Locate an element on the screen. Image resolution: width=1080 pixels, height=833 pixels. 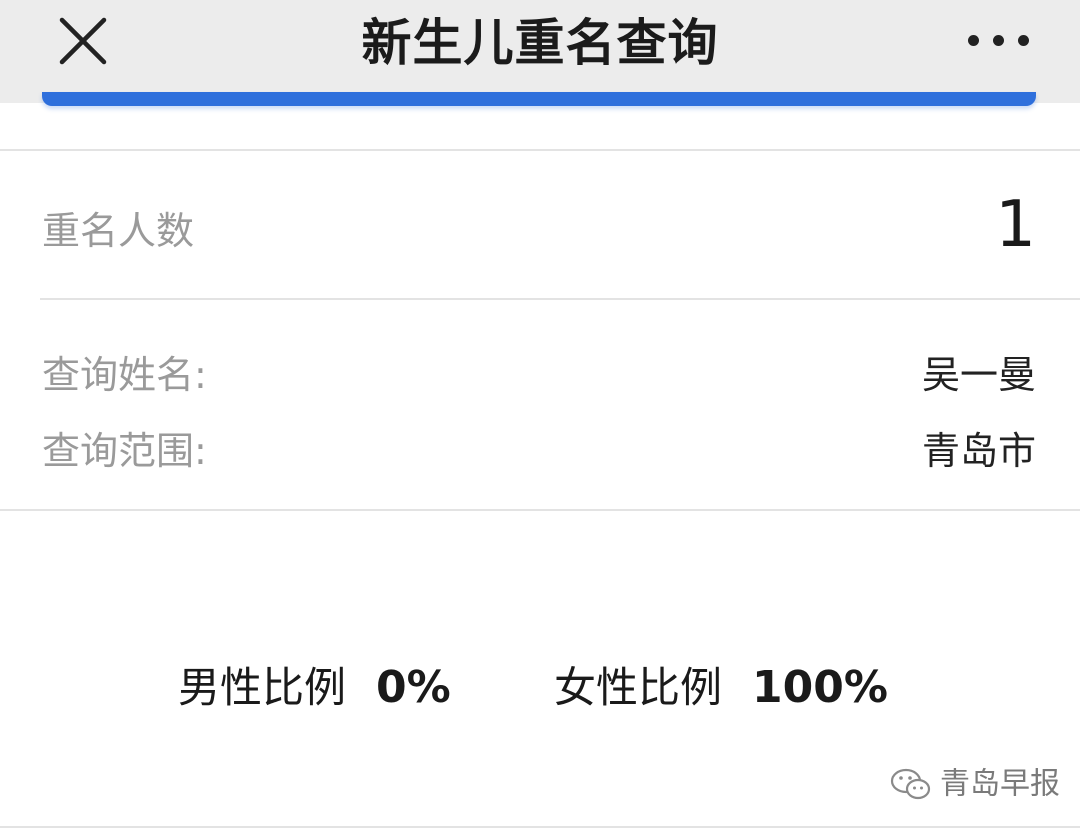
duplicate-count-label: 重名人数 is located at coordinates (118, 231).